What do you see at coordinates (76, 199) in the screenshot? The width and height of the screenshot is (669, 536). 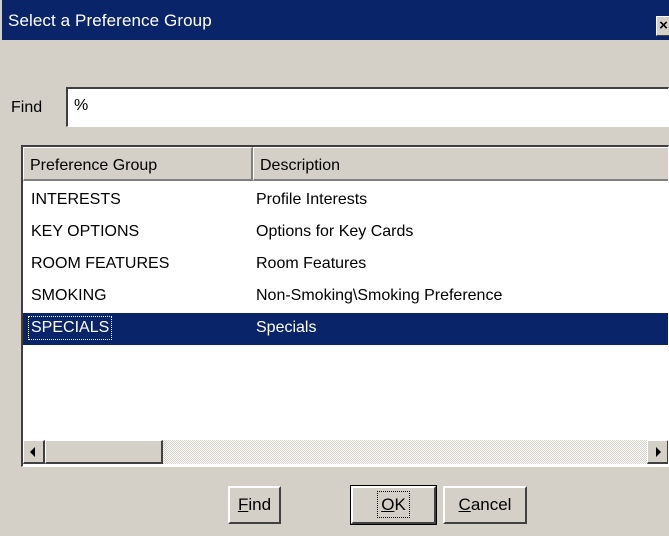 I see `cell-preference-group: INTERESTS` at bounding box center [76, 199].